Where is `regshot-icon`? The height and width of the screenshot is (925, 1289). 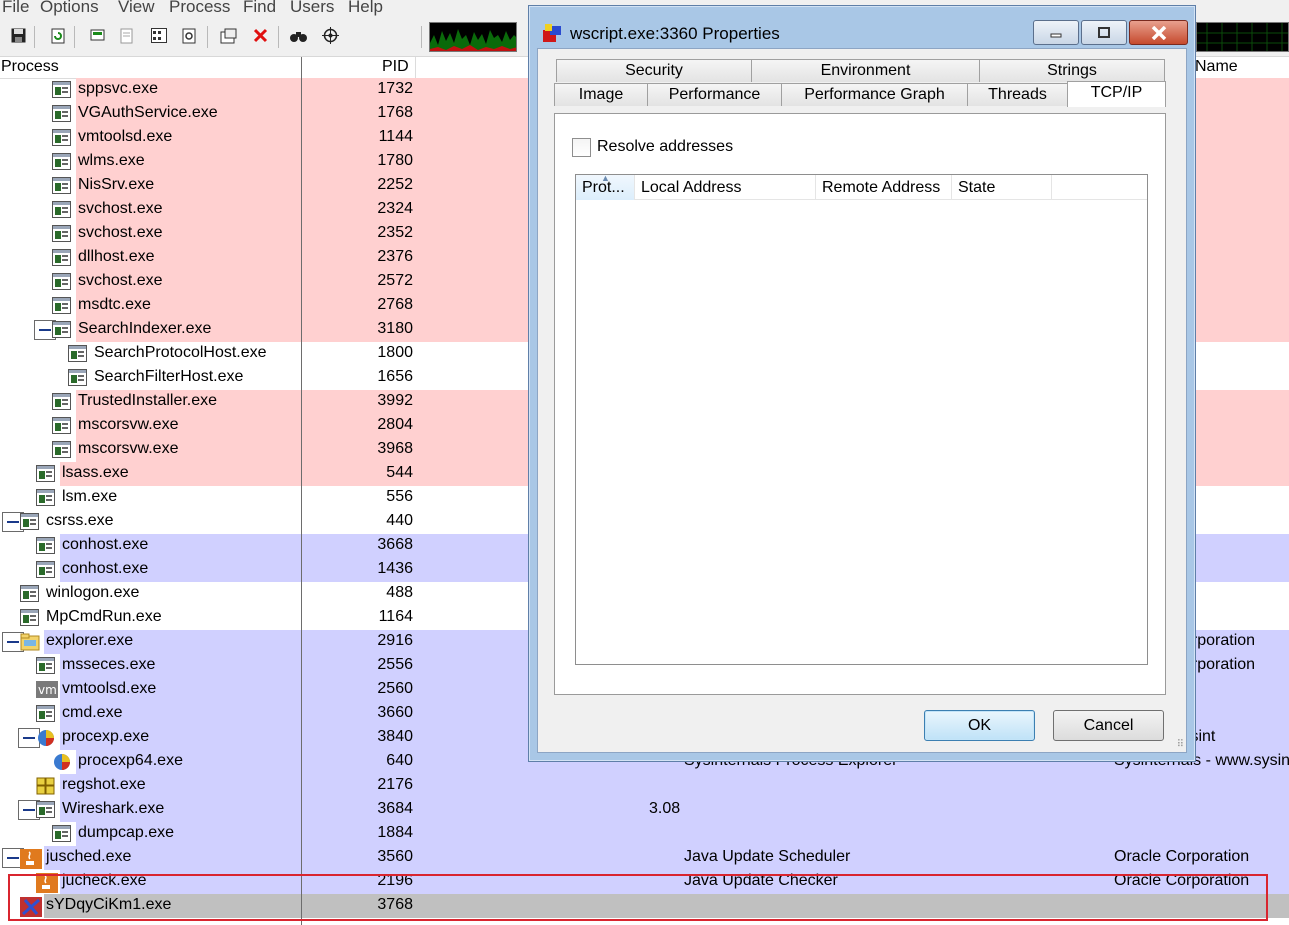
regshot-icon is located at coordinates (45, 786).